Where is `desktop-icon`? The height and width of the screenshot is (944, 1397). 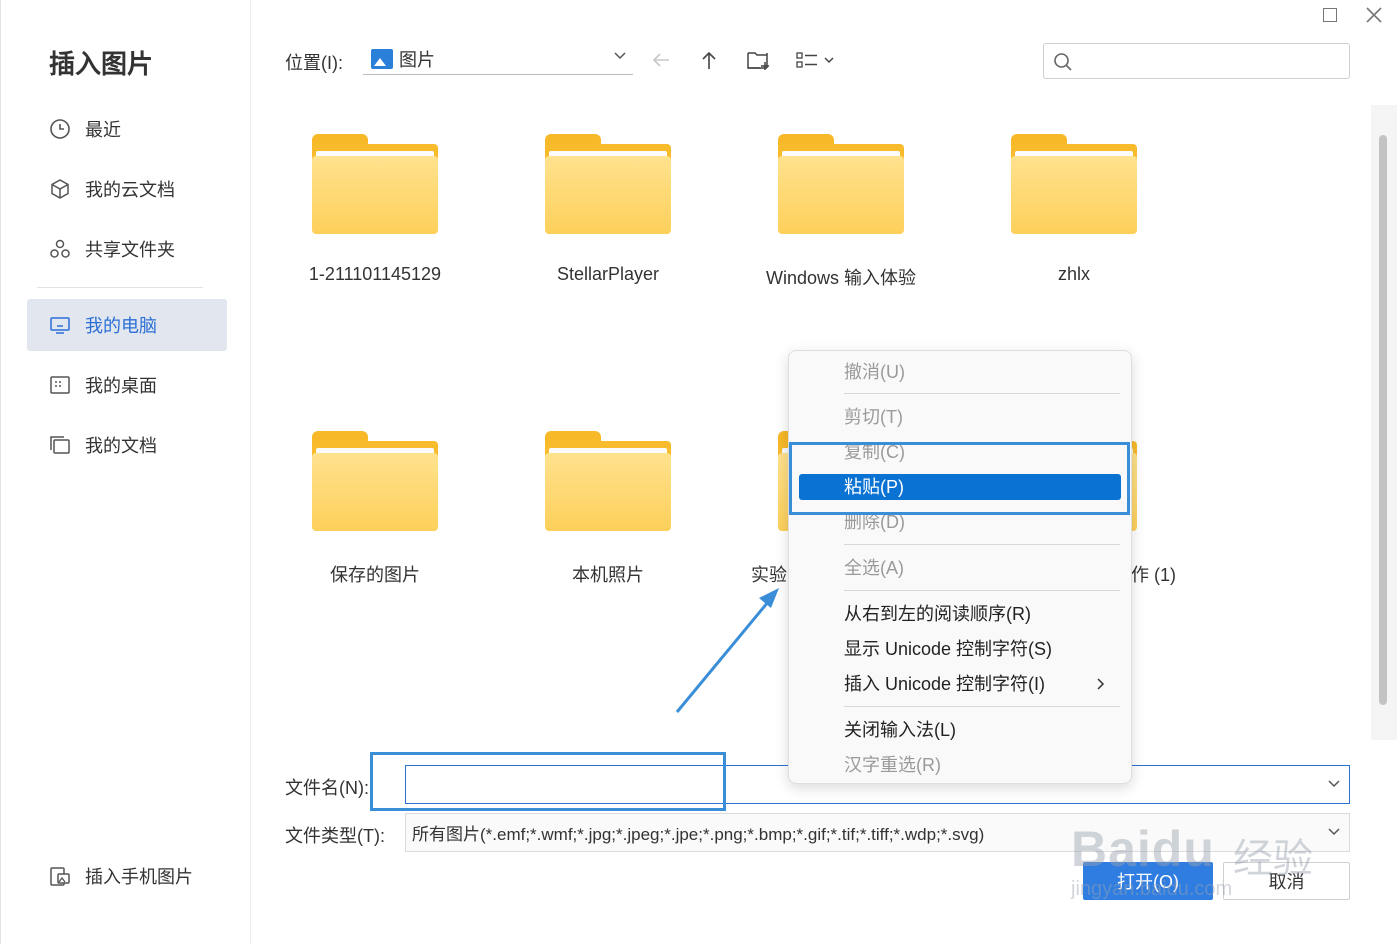
desktop-icon is located at coordinates (60, 385).